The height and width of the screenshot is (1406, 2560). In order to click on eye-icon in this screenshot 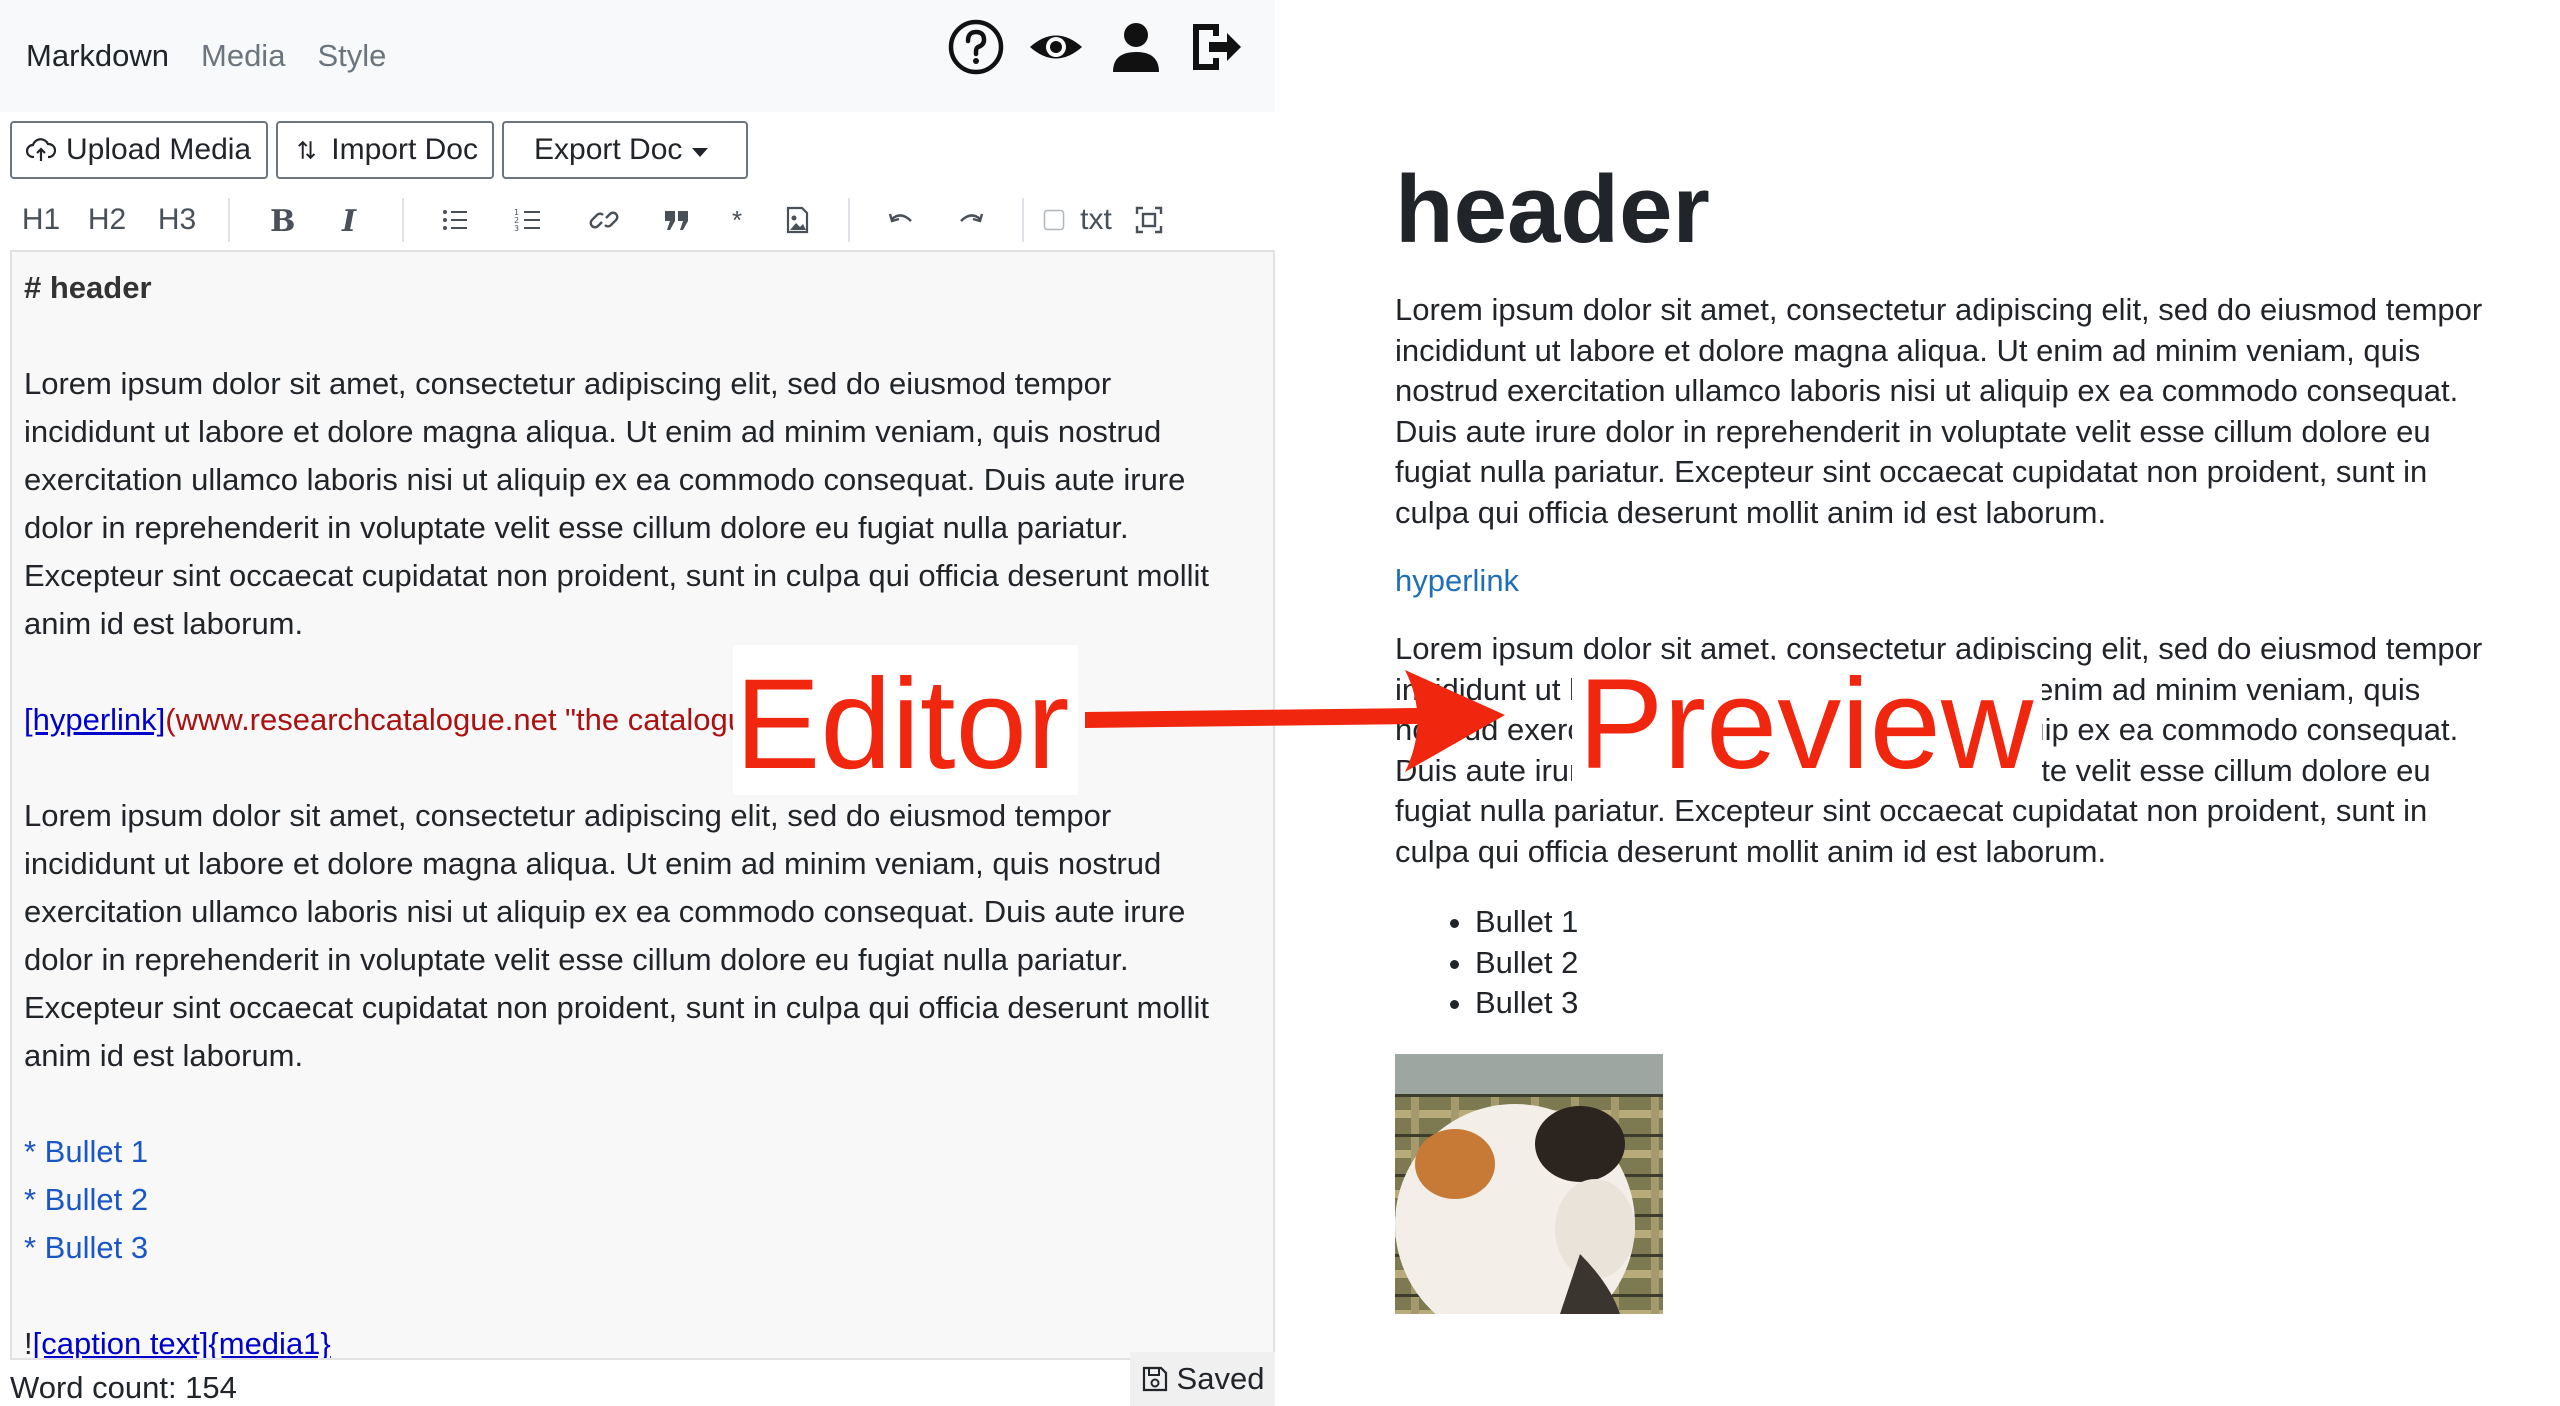, I will do `click(1056, 47)`.